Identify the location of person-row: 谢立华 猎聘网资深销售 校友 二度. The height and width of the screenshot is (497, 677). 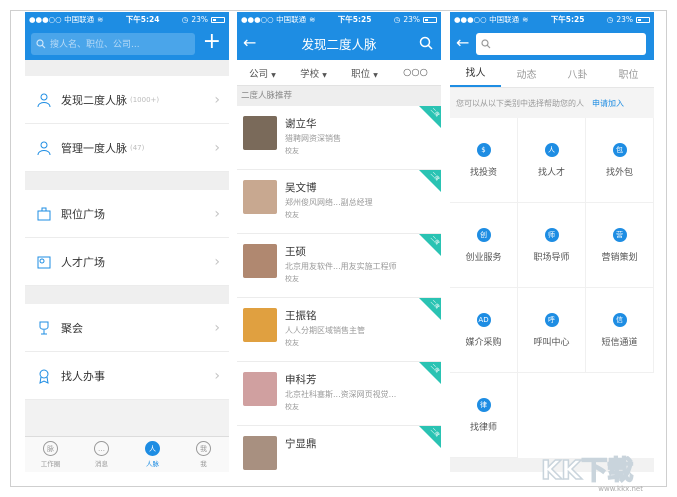
(339, 138).